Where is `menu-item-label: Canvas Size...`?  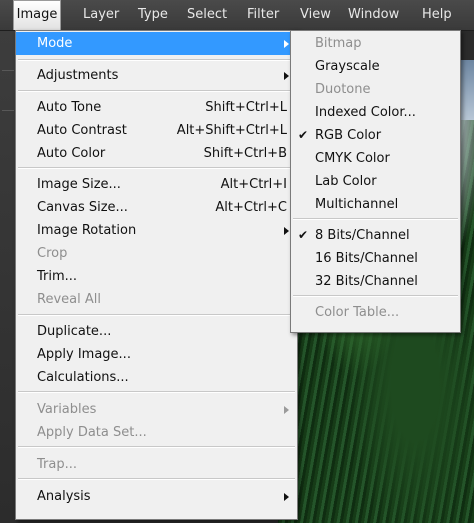
menu-item-label: Canvas Size... is located at coordinates (82, 207).